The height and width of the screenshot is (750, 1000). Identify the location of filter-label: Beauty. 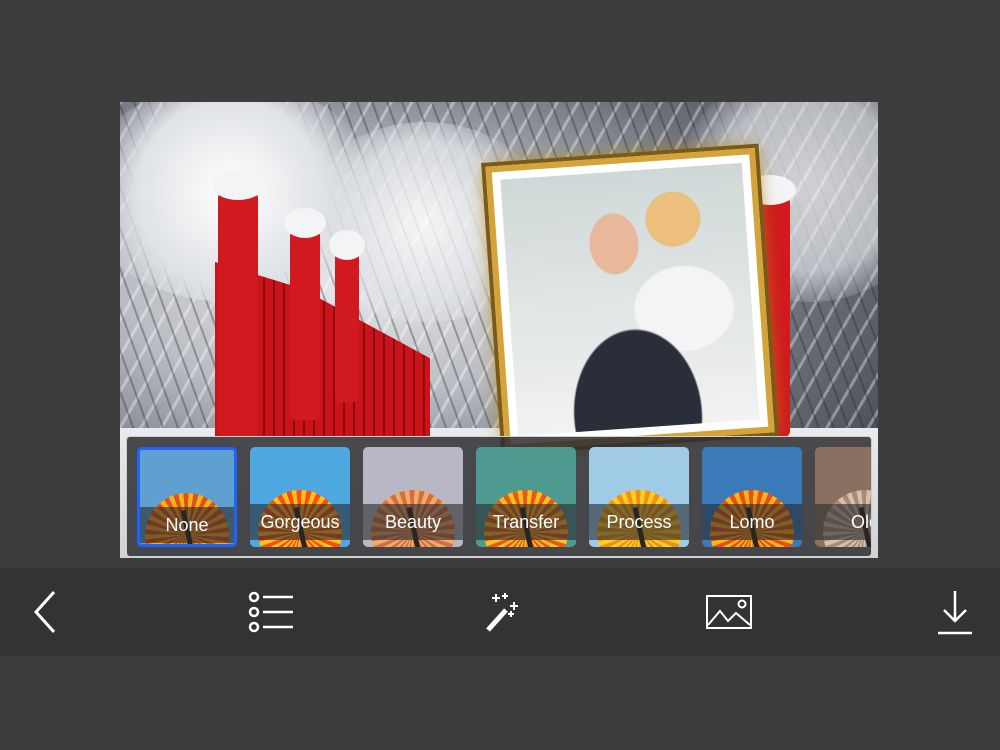
(413, 522).